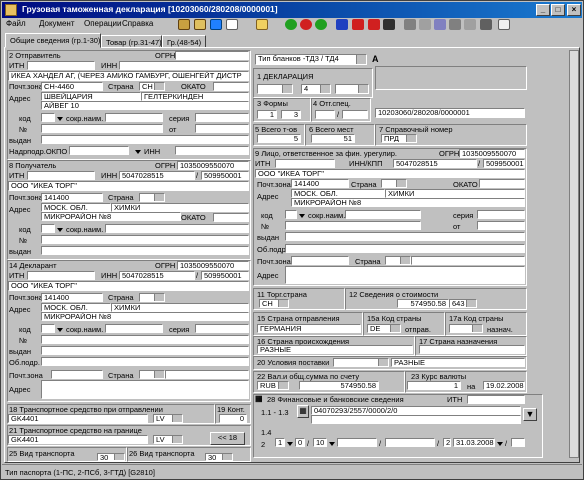 This screenshot has width=584, height=480. I want to click on declarant-itn-field, so click(61, 275).